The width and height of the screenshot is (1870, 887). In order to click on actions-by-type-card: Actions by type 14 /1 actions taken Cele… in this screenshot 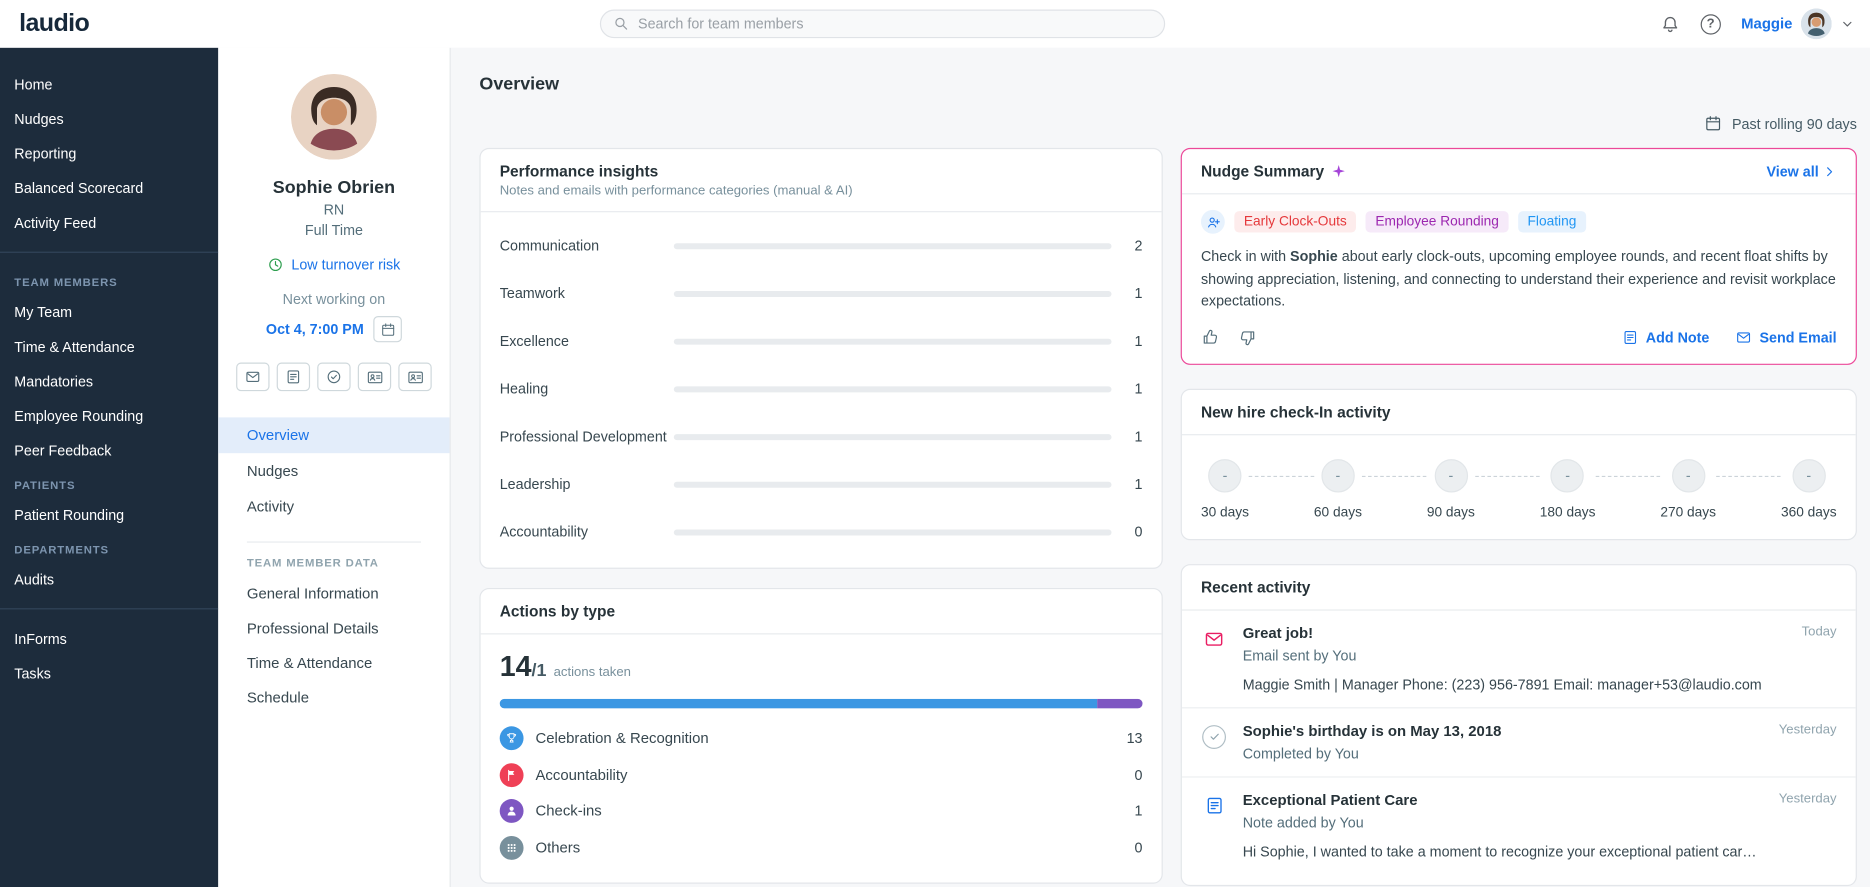, I will do `click(821, 735)`.